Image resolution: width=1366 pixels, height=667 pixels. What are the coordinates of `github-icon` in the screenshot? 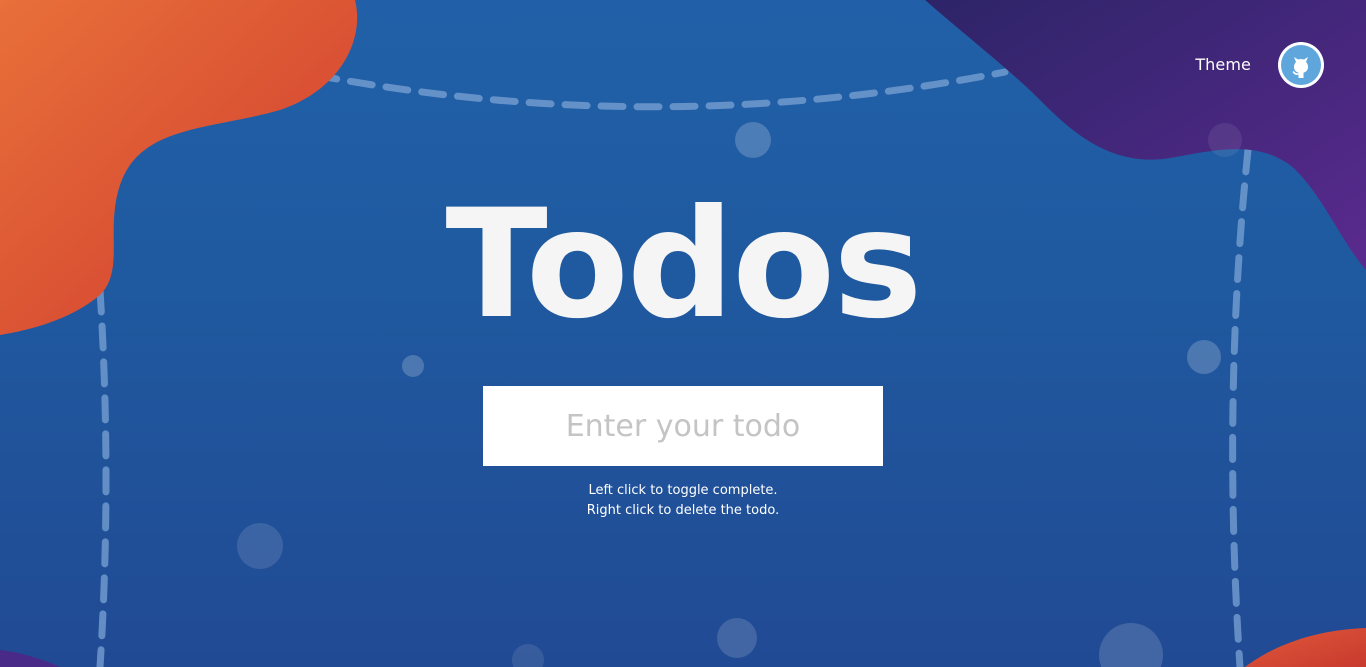 It's located at (1300, 67).